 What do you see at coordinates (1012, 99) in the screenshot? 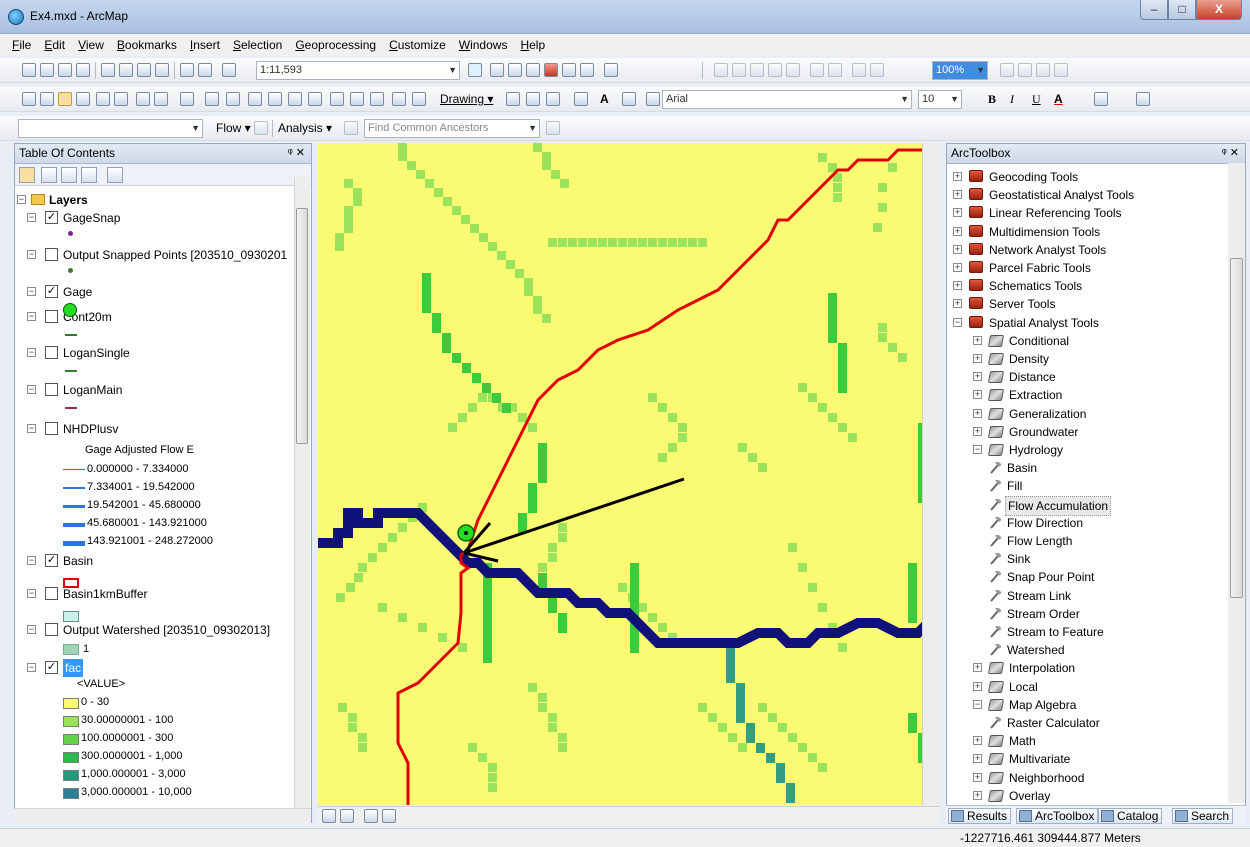
I see `italic-button: I` at bounding box center [1012, 99].